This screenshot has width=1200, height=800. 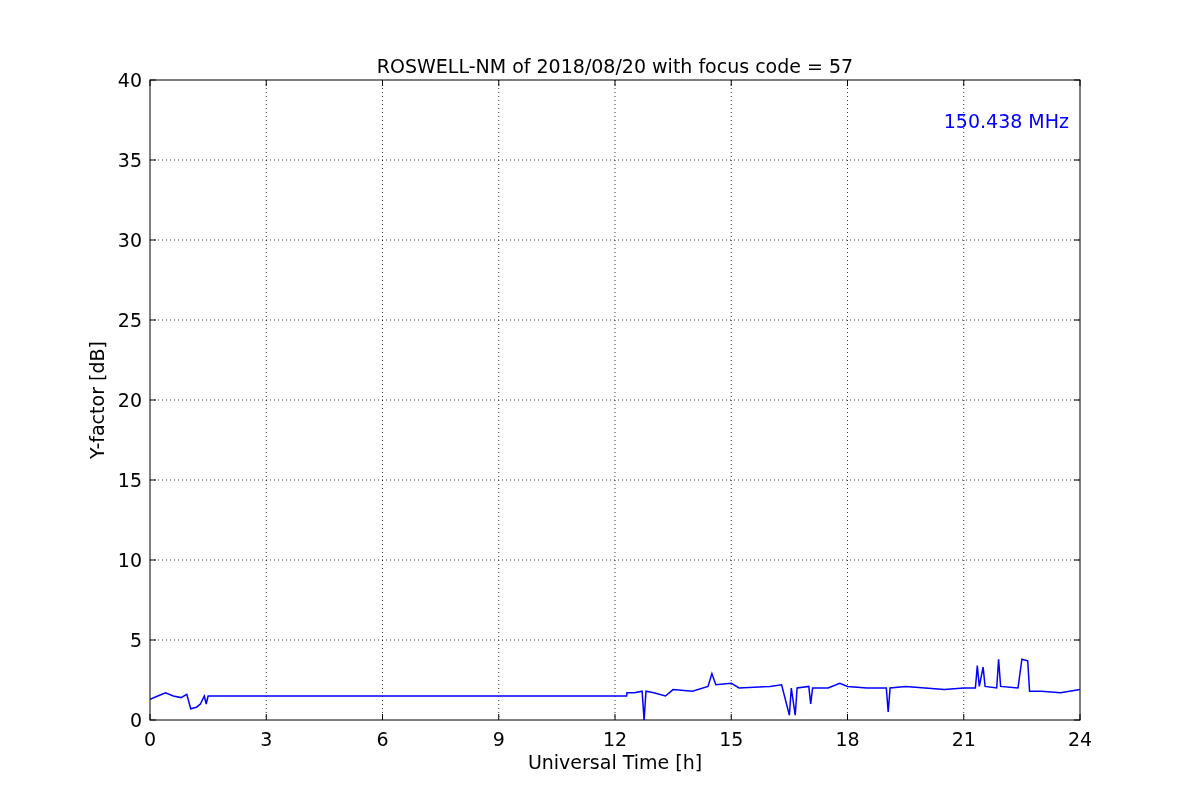 What do you see at coordinates (129, 480) in the screenshot?
I see `y-tick-label: 15` at bounding box center [129, 480].